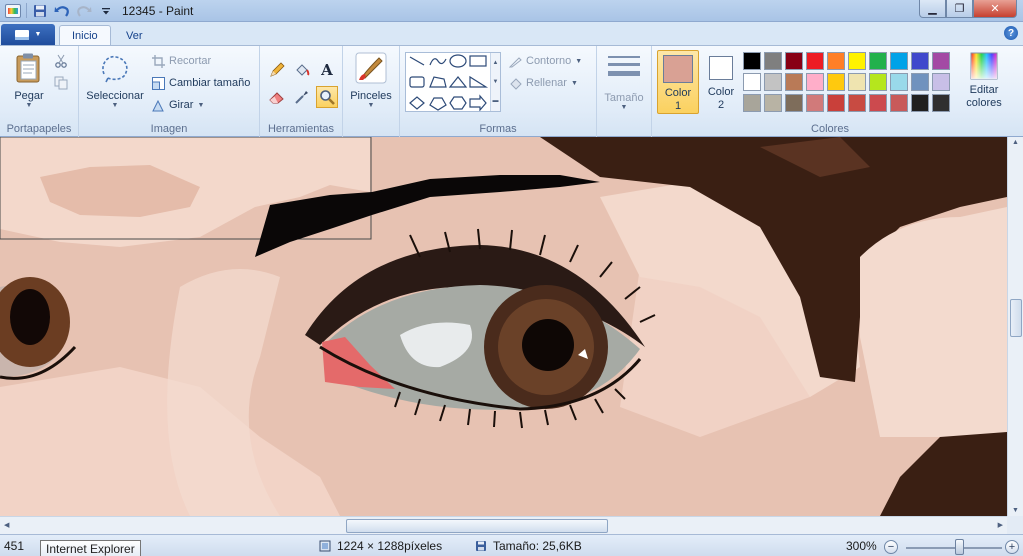 The height and width of the screenshot is (556, 1023). I want to click on scroll-up-icon: ▲, so click(1015, 142).